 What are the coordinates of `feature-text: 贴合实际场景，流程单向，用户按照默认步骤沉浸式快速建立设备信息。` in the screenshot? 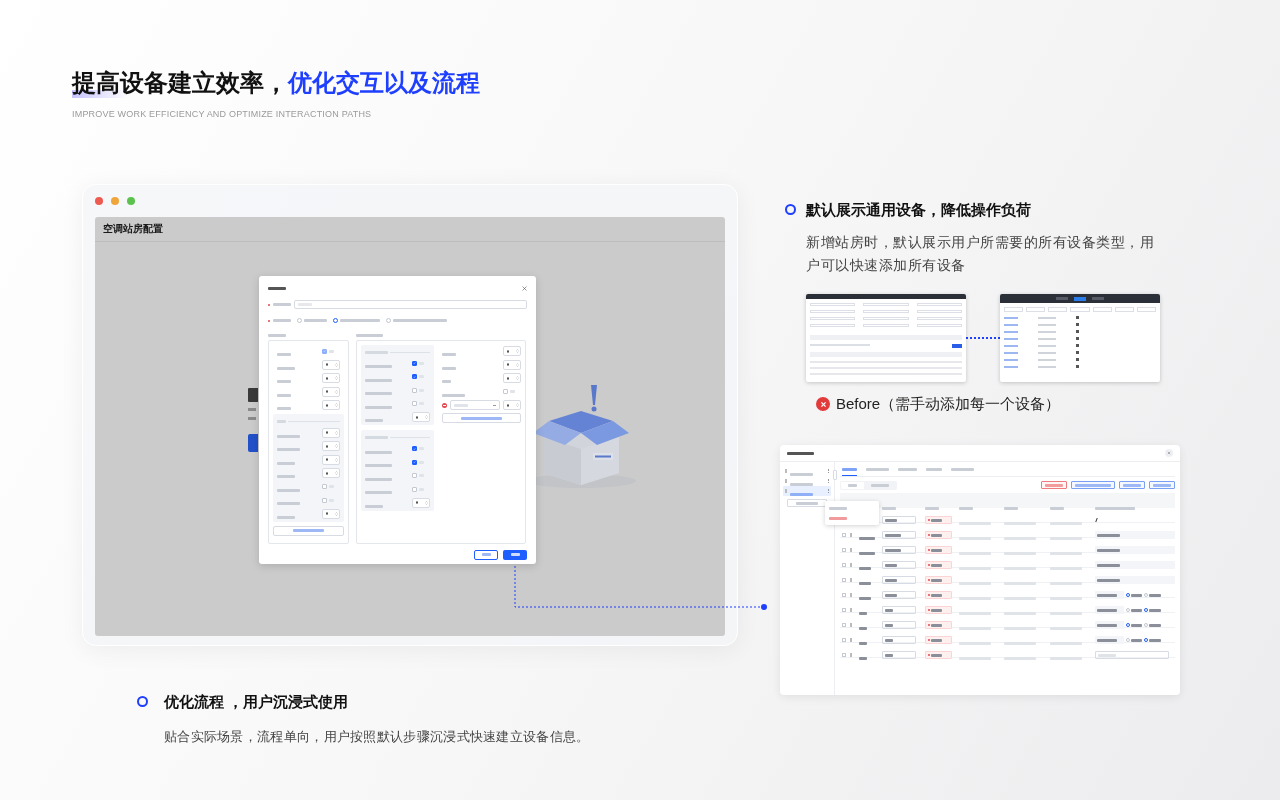 It's located at (377, 737).